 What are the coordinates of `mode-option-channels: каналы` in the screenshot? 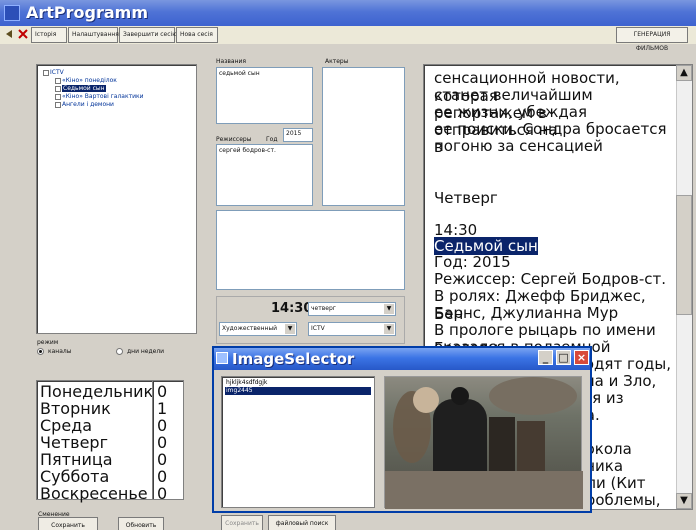 It's located at (60, 351).